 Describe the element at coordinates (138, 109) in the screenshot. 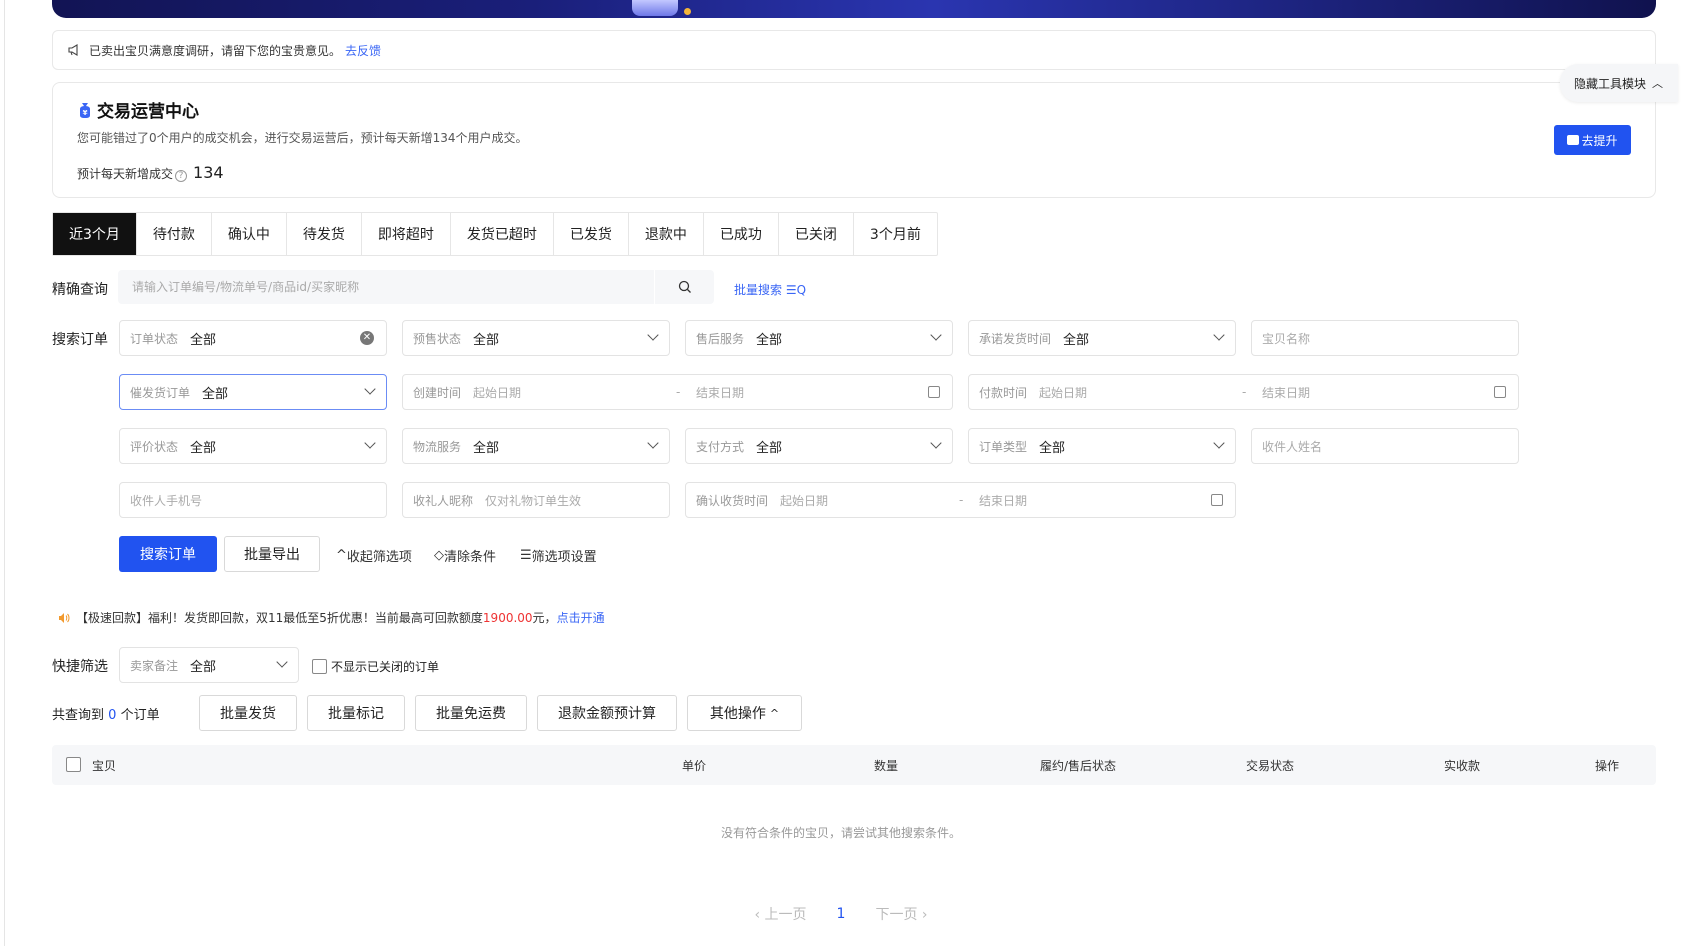

I see `ops-title: ¥ 交易运营中心` at that location.